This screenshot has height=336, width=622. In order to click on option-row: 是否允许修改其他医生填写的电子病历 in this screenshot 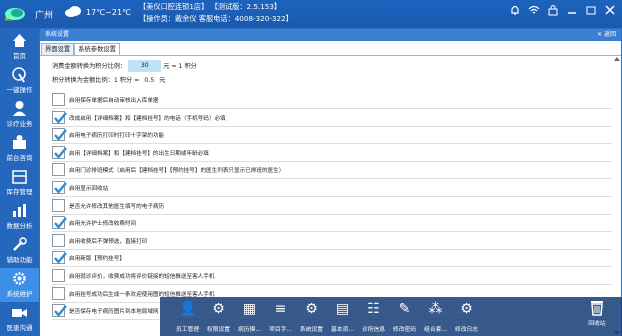, I will do `click(332, 206)`.